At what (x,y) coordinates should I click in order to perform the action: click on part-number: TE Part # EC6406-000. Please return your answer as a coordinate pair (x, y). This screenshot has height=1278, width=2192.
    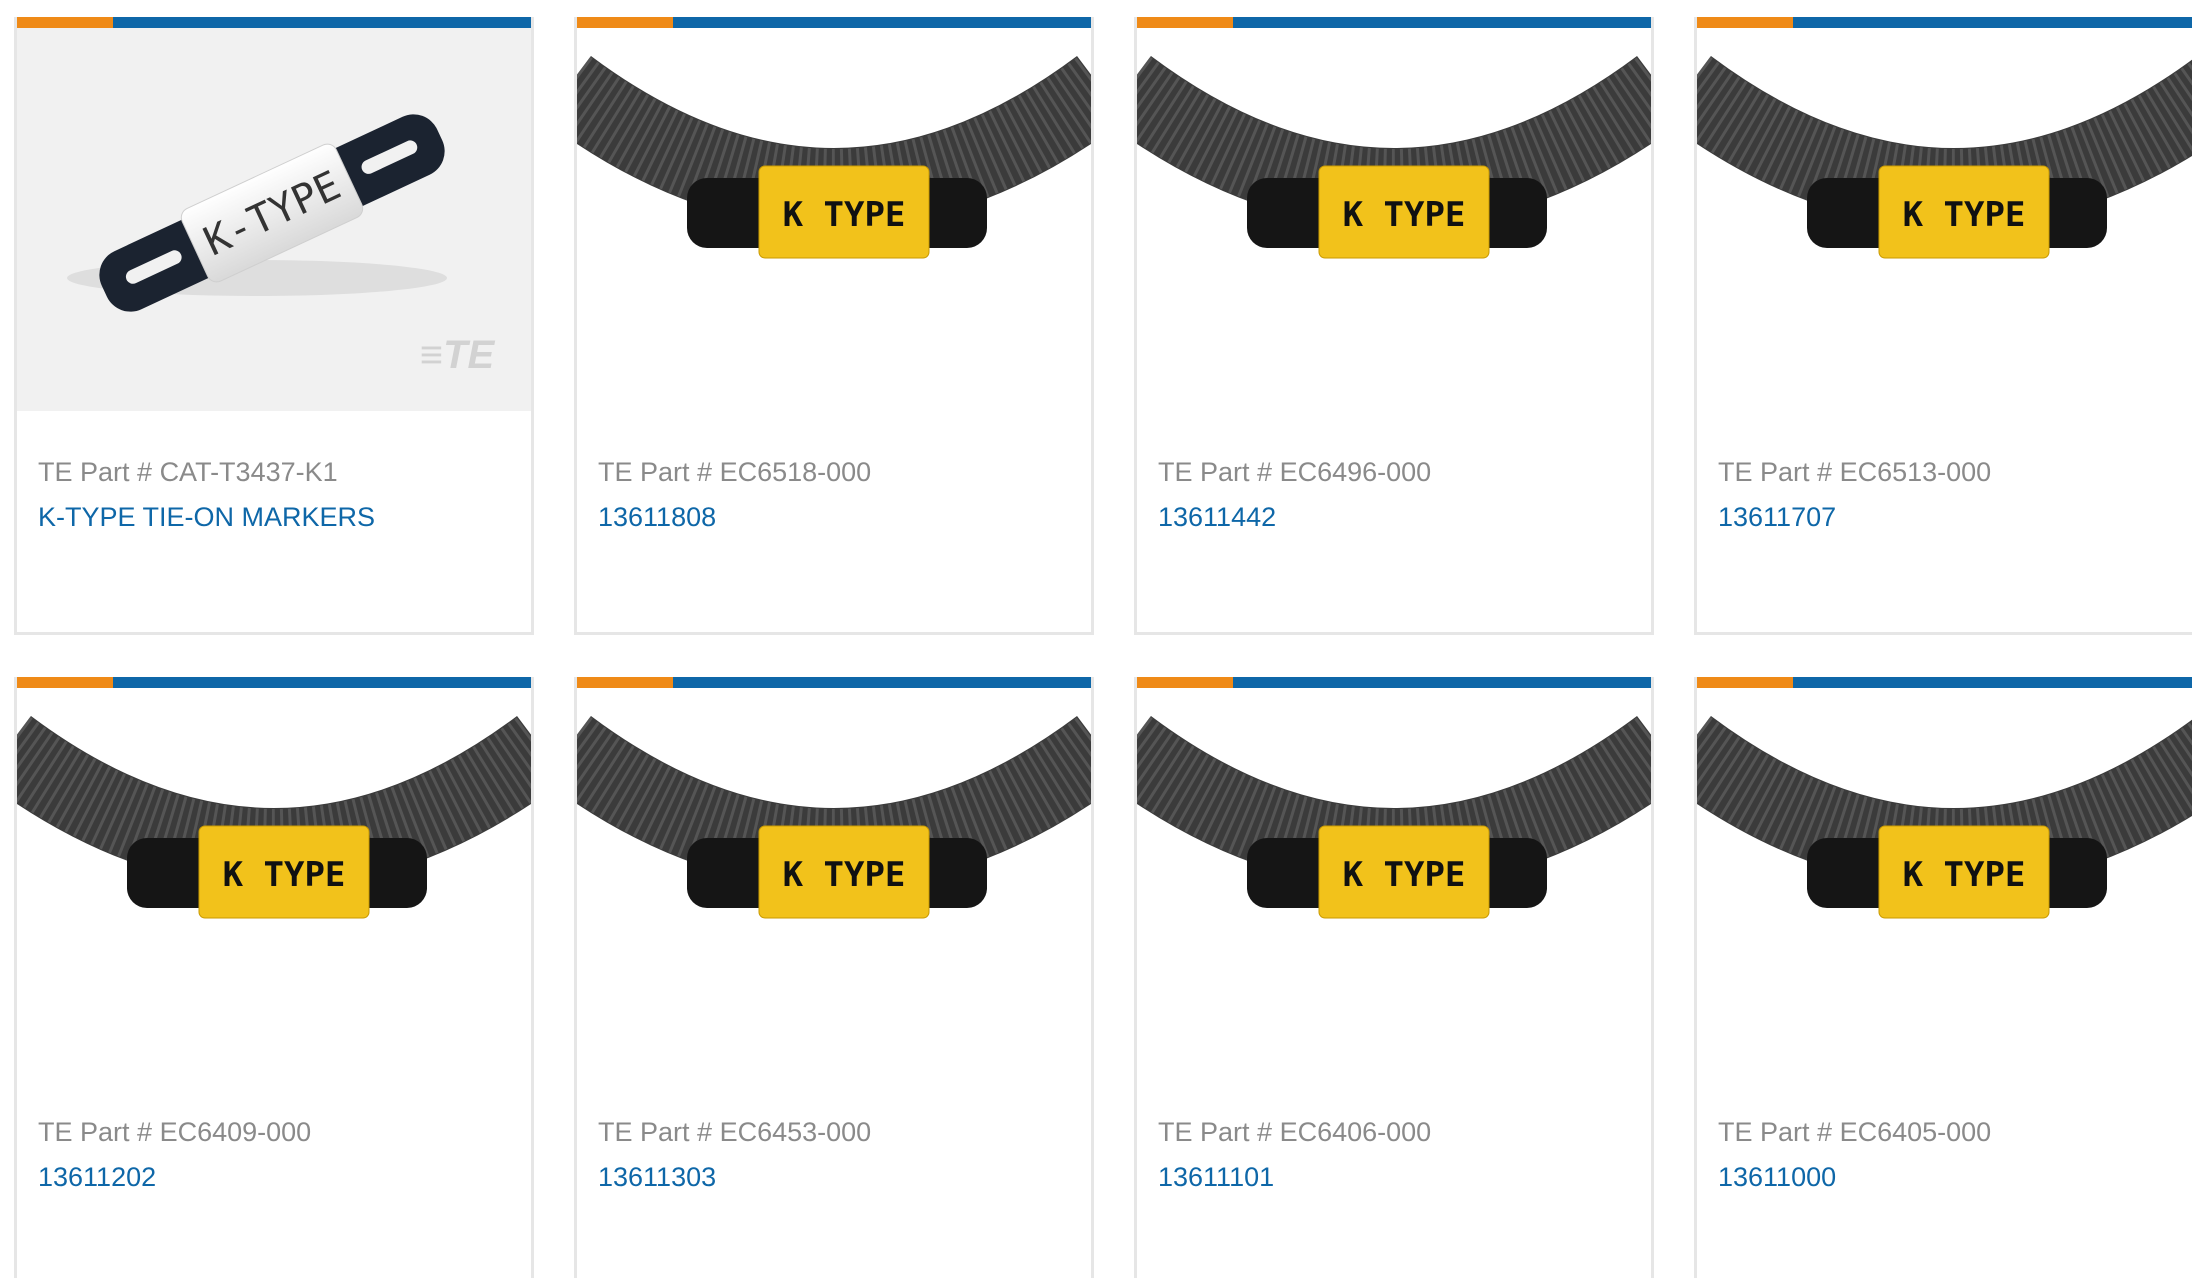
    Looking at the image, I should click on (1295, 1132).